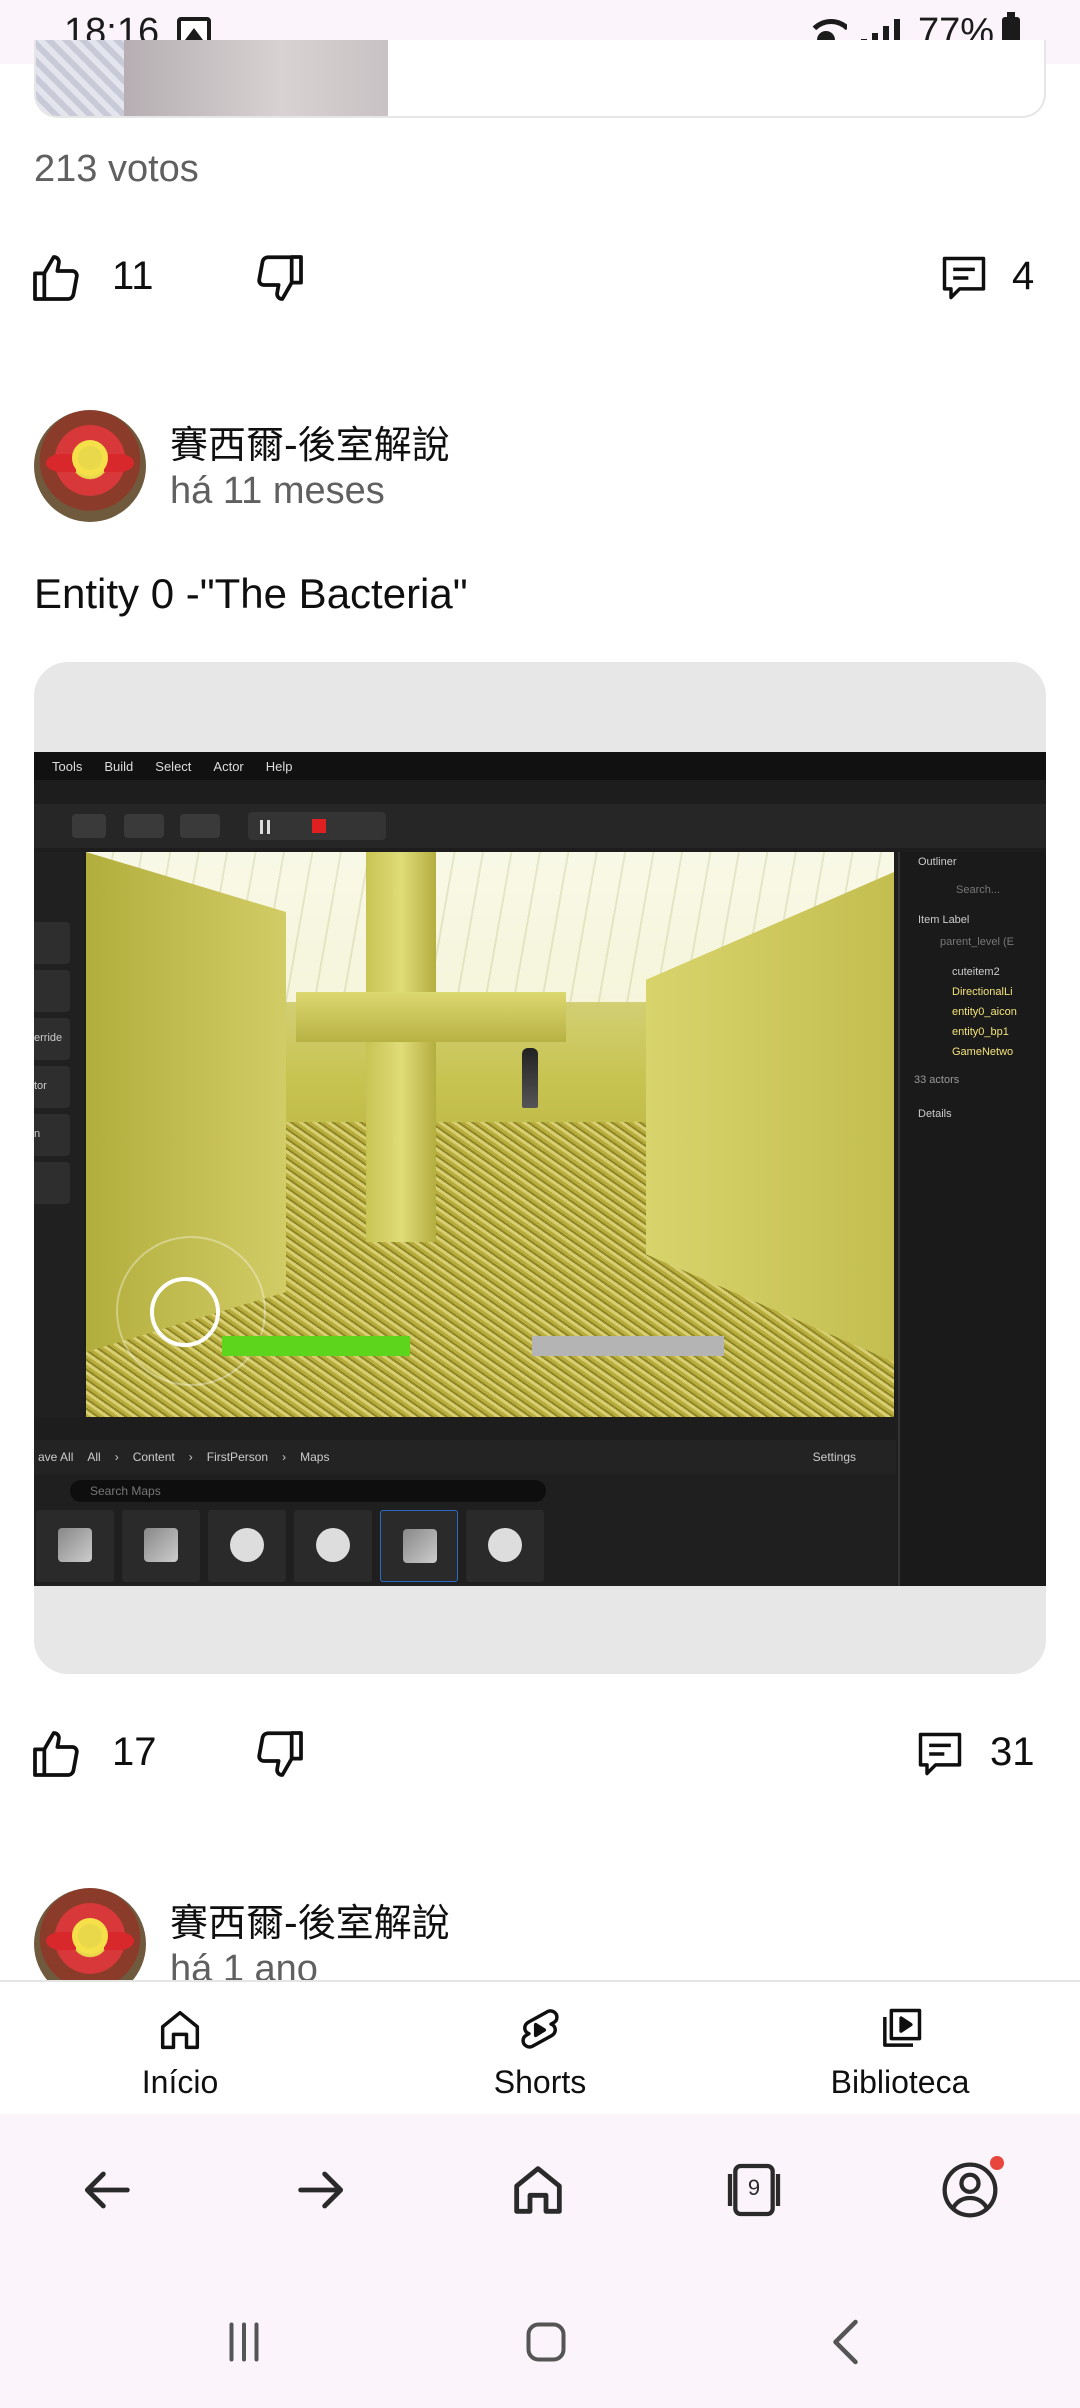 This screenshot has height=2408, width=1080. I want to click on app-bottom-nav: Início Shorts Biblioteca, so click(540, 2047).